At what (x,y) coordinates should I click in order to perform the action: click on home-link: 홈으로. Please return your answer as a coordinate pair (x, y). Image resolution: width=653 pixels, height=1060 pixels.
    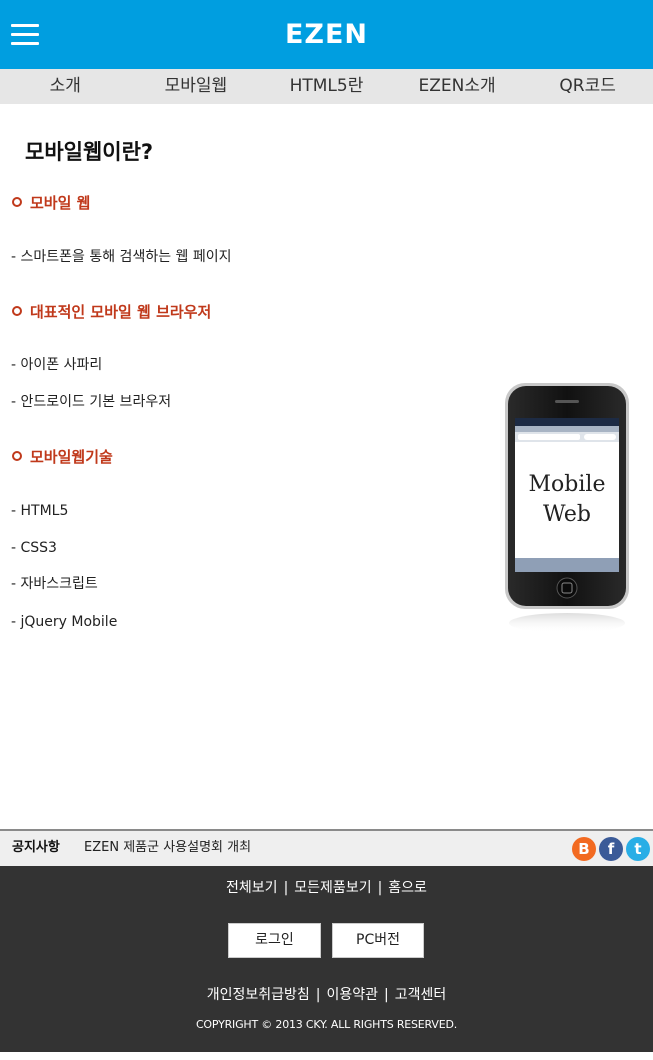
    Looking at the image, I should click on (407, 888).